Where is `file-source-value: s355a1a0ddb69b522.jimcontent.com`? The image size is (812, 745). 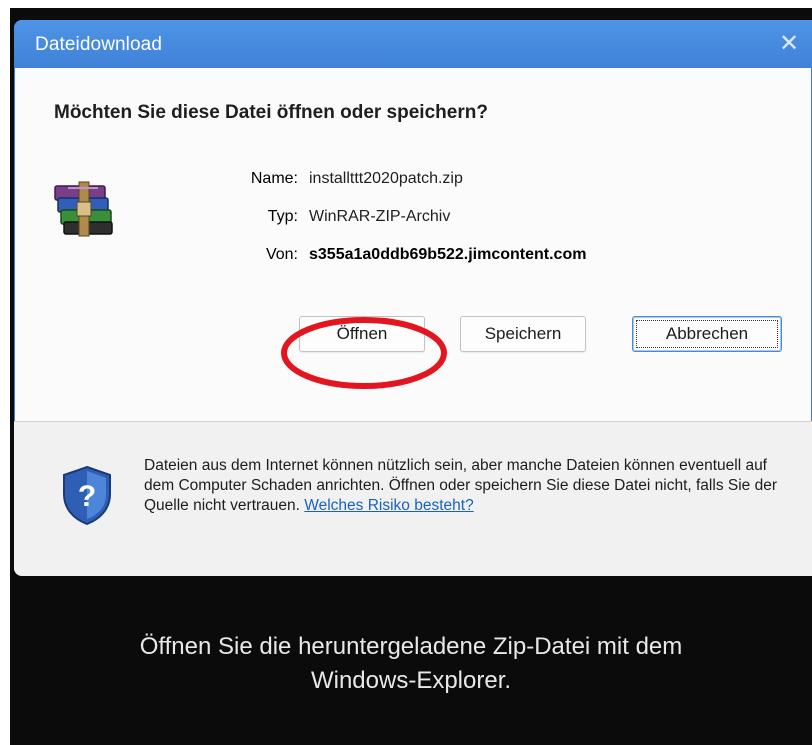 file-source-value: s355a1a0ddb69b522.jimcontent.com is located at coordinates (448, 254).